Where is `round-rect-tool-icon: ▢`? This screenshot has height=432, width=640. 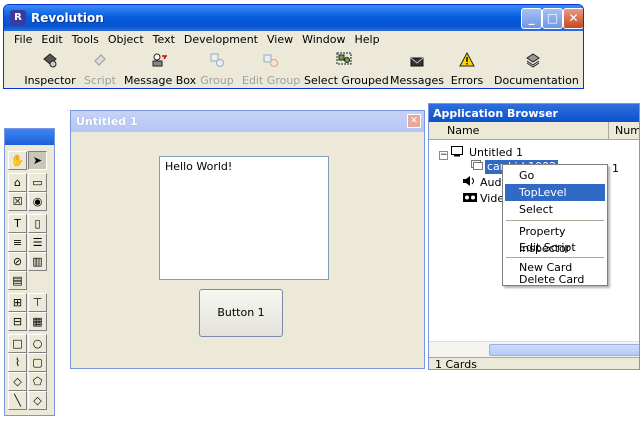
round-rect-tool-icon: ▢ is located at coordinates (37, 362).